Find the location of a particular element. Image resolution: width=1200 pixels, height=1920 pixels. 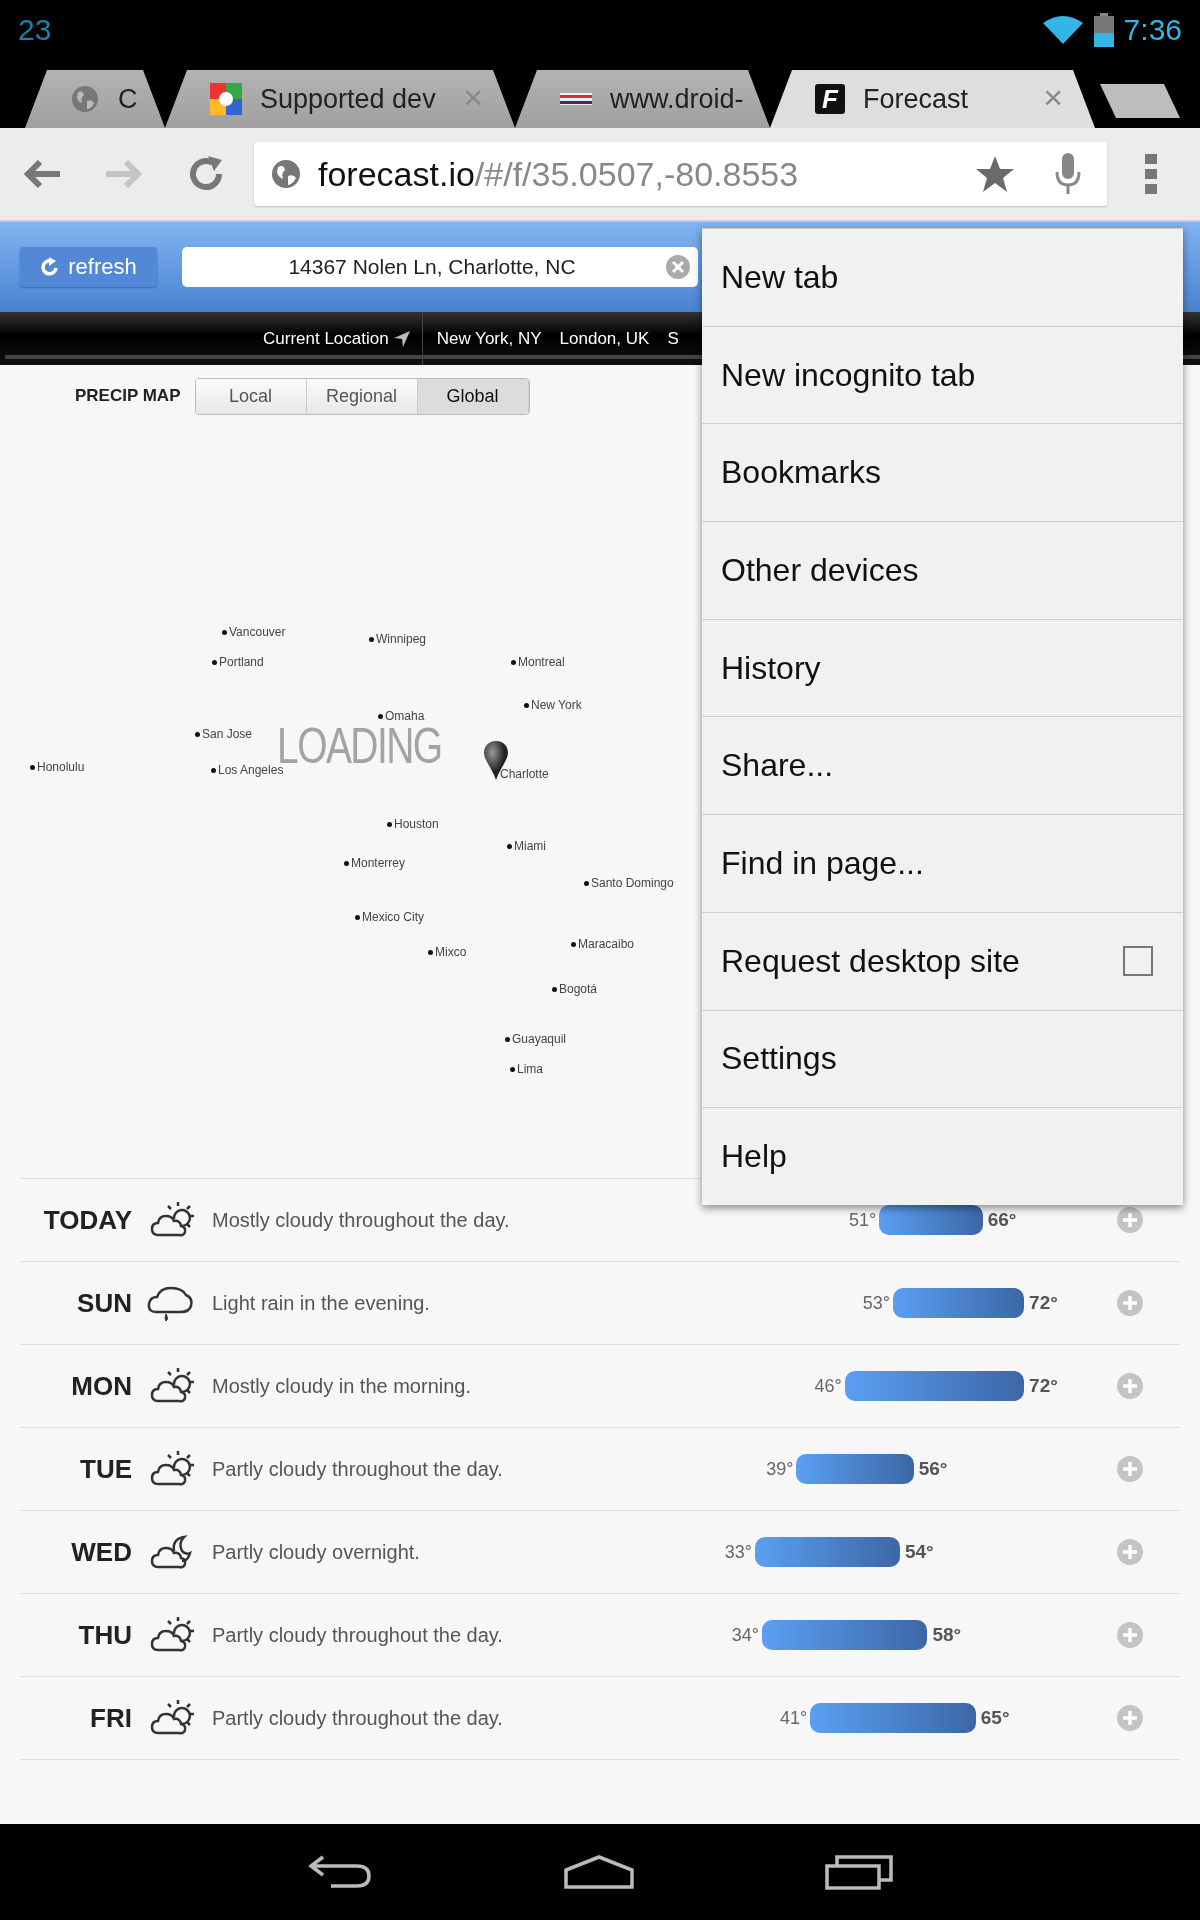

location-link: New York, NY is located at coordinates (489, 338).